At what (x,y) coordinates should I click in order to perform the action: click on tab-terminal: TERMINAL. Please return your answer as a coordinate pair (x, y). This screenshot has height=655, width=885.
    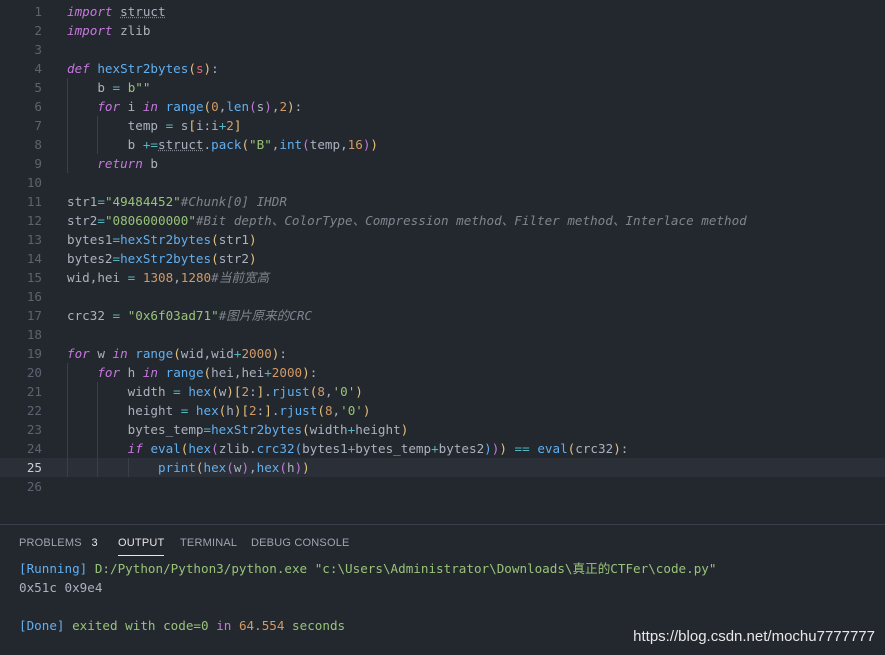
    Looking at the image, I should click on (208, 543).